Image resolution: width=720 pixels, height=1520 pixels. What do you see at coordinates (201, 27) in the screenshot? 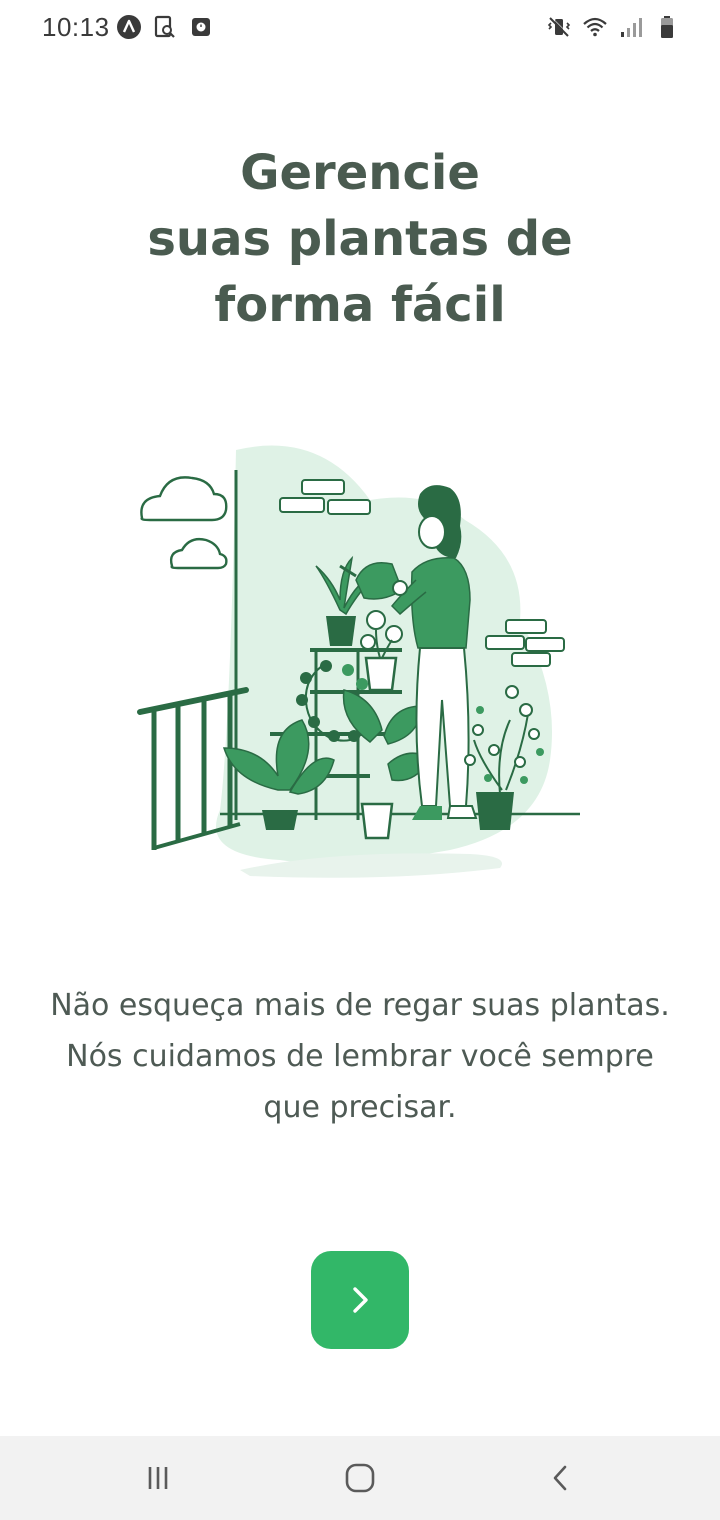
I see `media-icon` at bounding box center [201, 27].